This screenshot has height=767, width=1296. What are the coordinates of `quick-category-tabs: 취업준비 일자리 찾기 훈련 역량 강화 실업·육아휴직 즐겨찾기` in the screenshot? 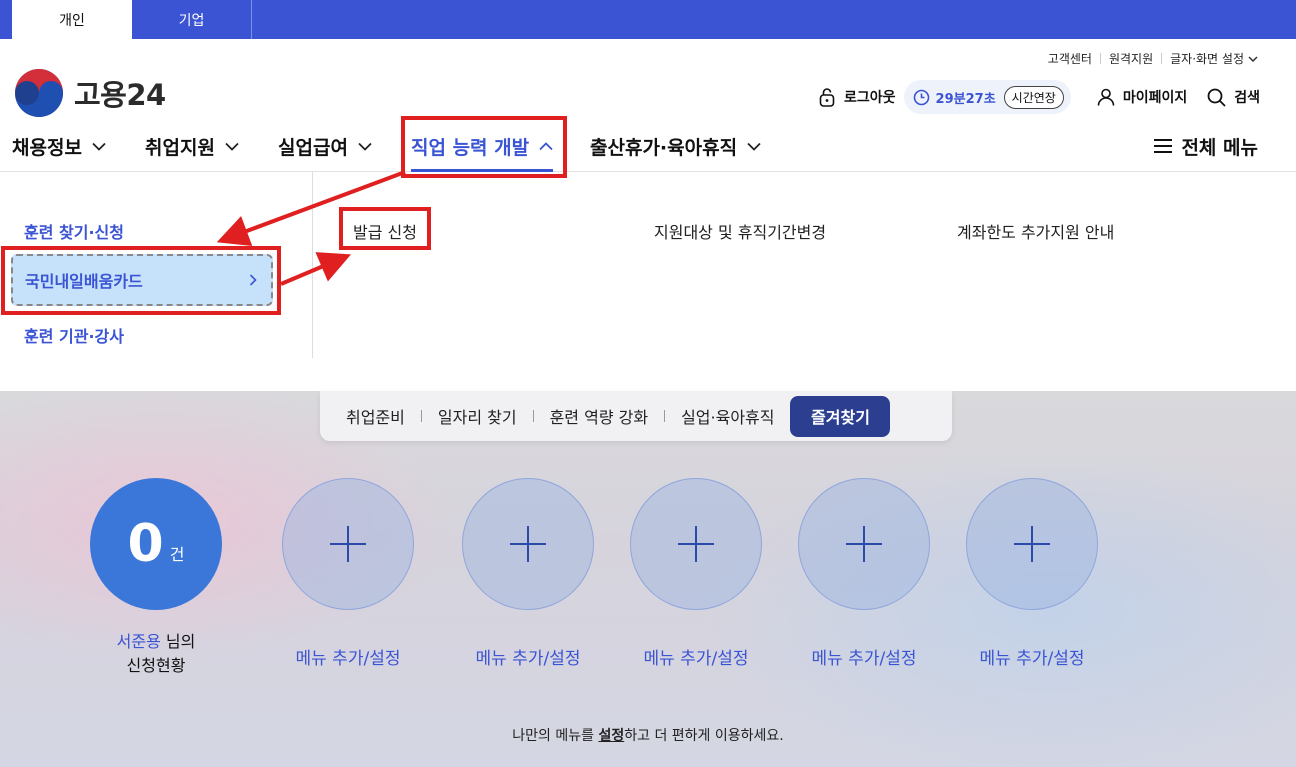 It's located at (636, 416).